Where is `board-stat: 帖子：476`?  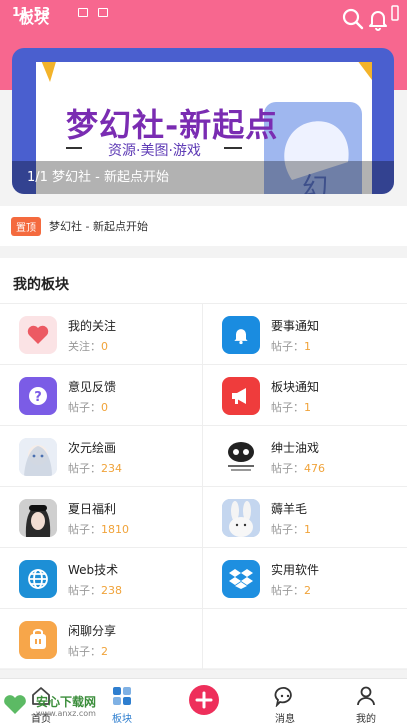 board-stat: 帖子：476 is located at coordinates (298, 468).